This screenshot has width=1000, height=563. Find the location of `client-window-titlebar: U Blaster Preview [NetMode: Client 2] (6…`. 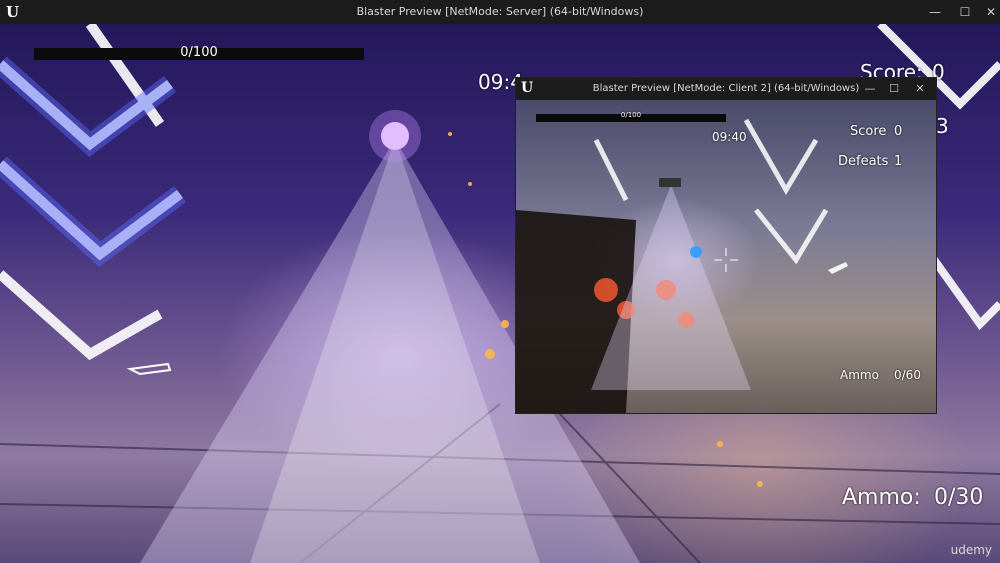

client-window-titlebar: U Blaster Preview [NetMode: Client 2] (6… is located at coordinates (726, 89).